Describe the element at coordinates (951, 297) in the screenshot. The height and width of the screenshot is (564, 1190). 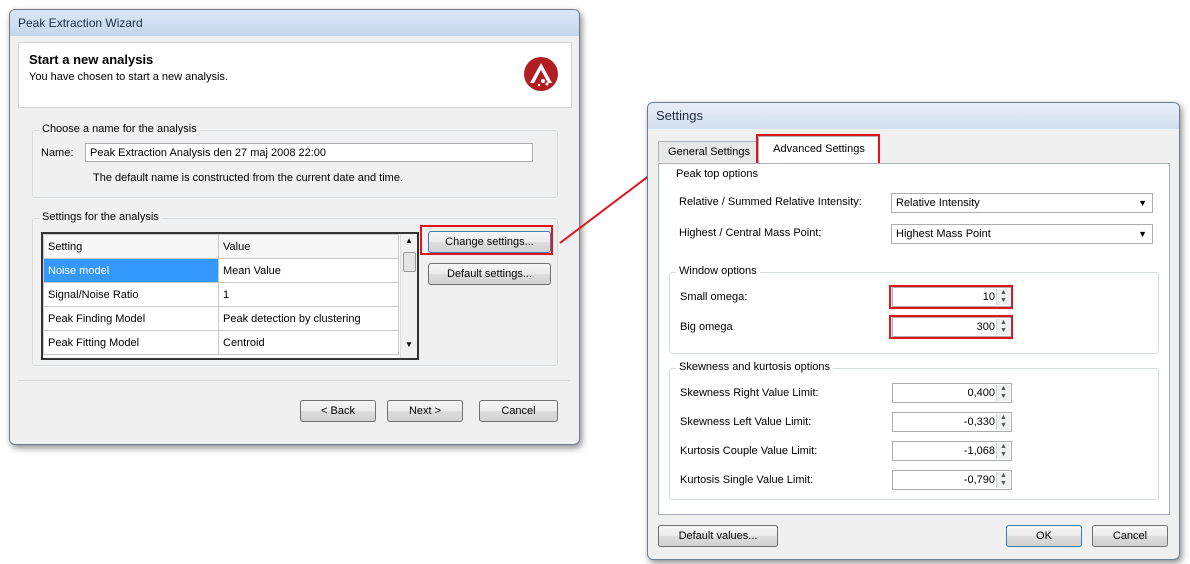
I see `highlight-small-omega` at that location.